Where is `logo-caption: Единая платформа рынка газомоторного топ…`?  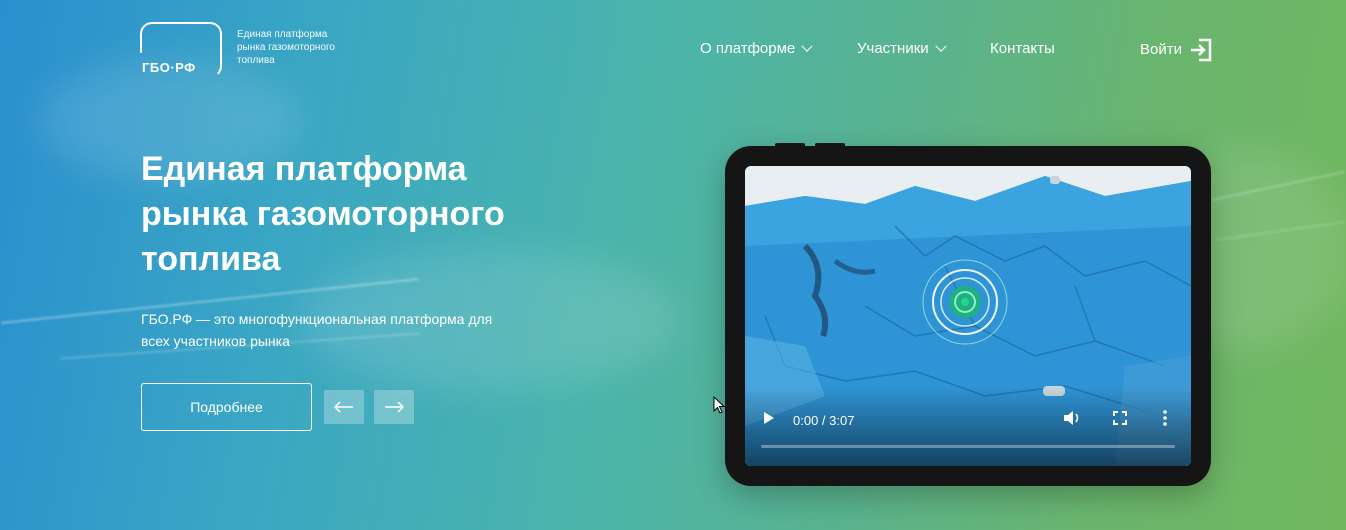 logo-caption: Единая платформа рынка газомоторного топ… is located at coordinates (286, 47).